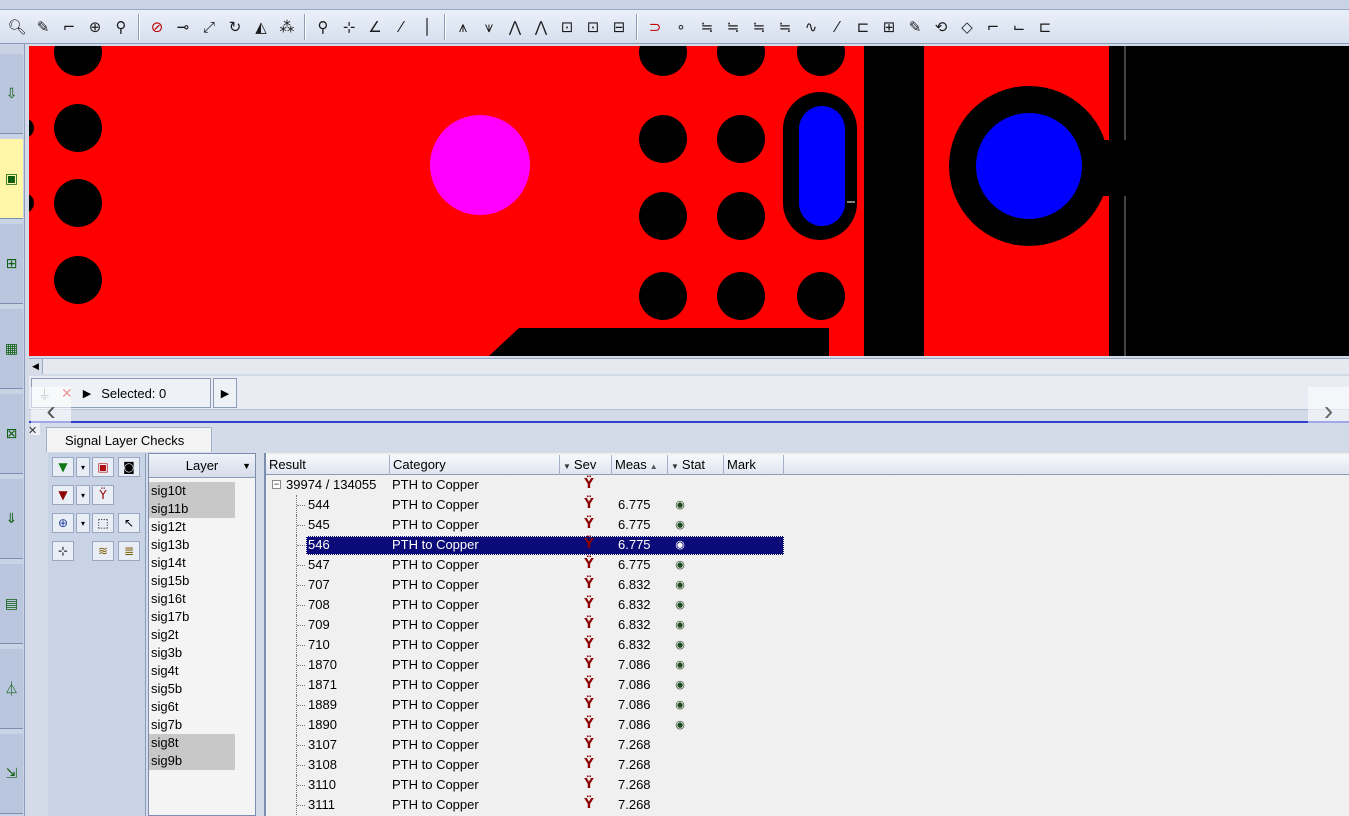 The image size is (1349, 816). I want to click on table-row: 709 PTH to Copper Ÿ 6.832 ◉, so click(807, 625).